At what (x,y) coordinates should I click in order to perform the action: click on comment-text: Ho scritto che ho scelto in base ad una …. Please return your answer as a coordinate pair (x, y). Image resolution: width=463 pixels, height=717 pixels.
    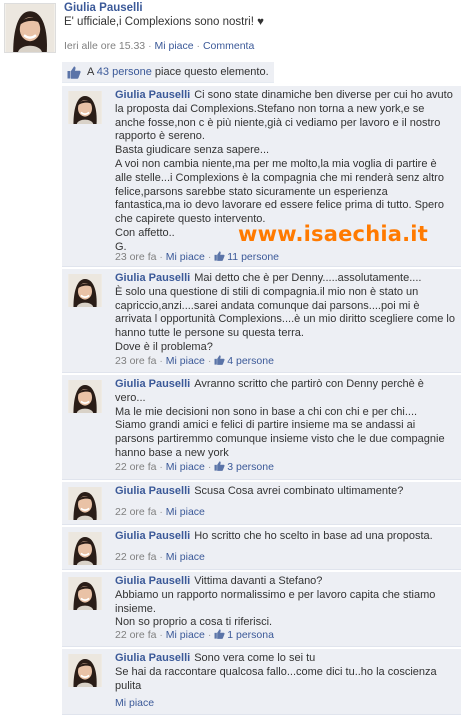
    Looking at the image, I should click on (313, 536).